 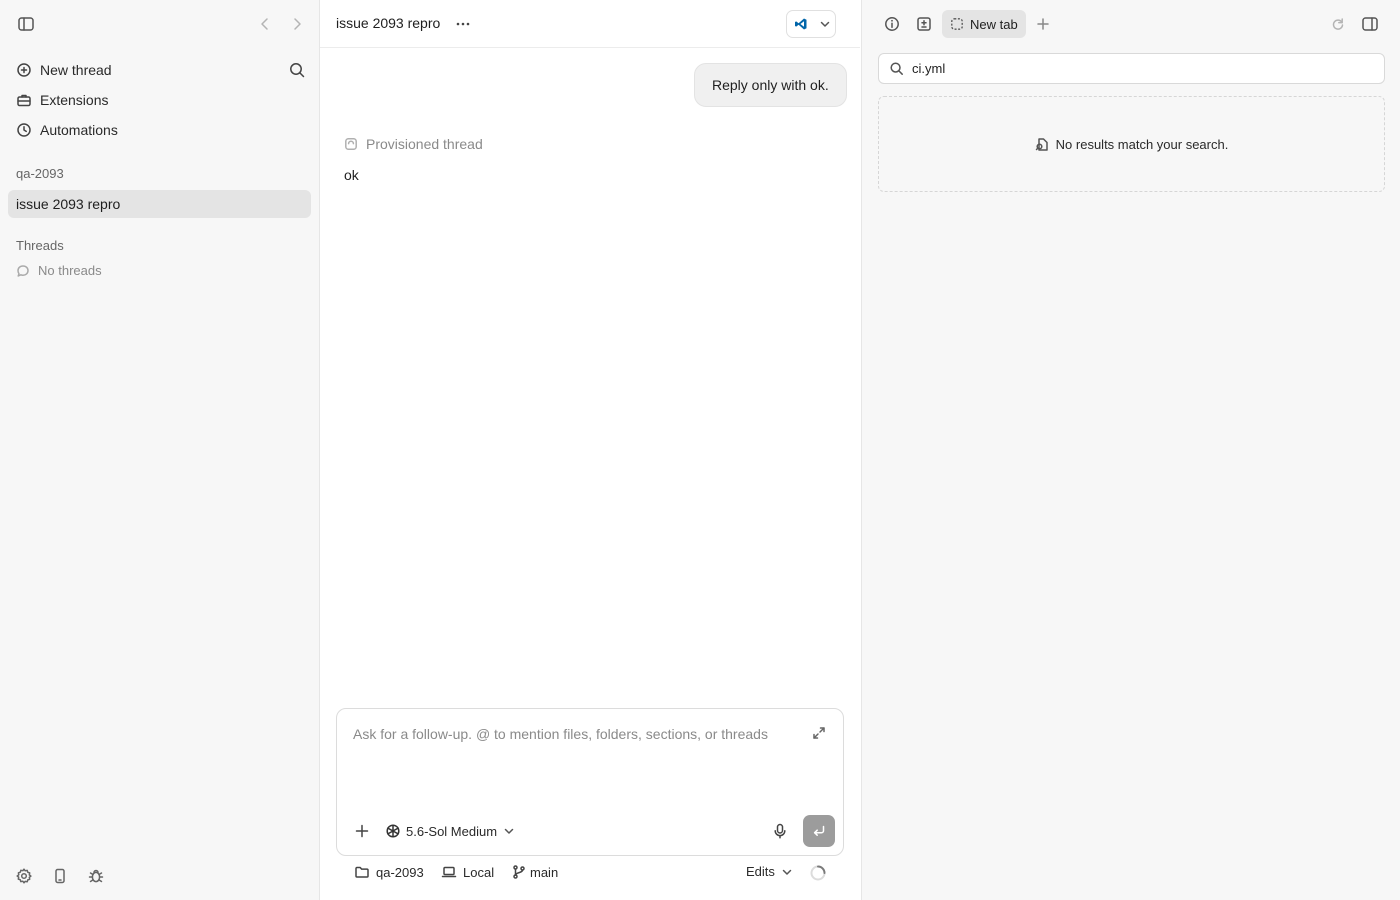 I want to click on folder-selector: qa-2093, so click(x=389, y=872).